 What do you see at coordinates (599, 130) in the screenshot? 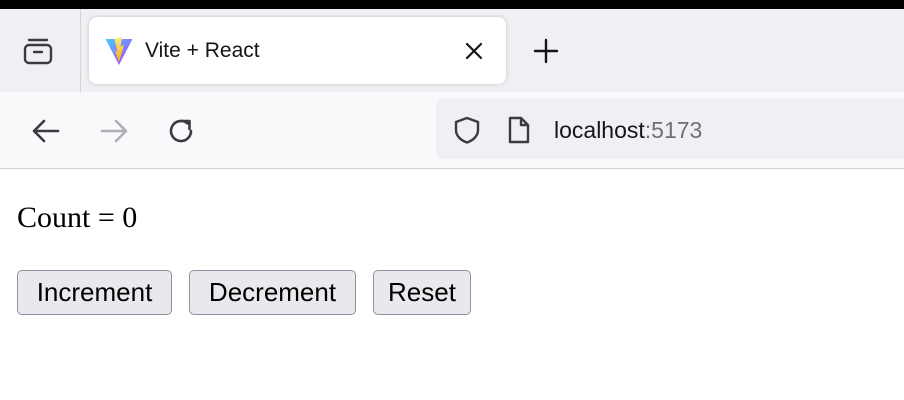
I see `url-host: localhost` at bounding box center [599, 130].